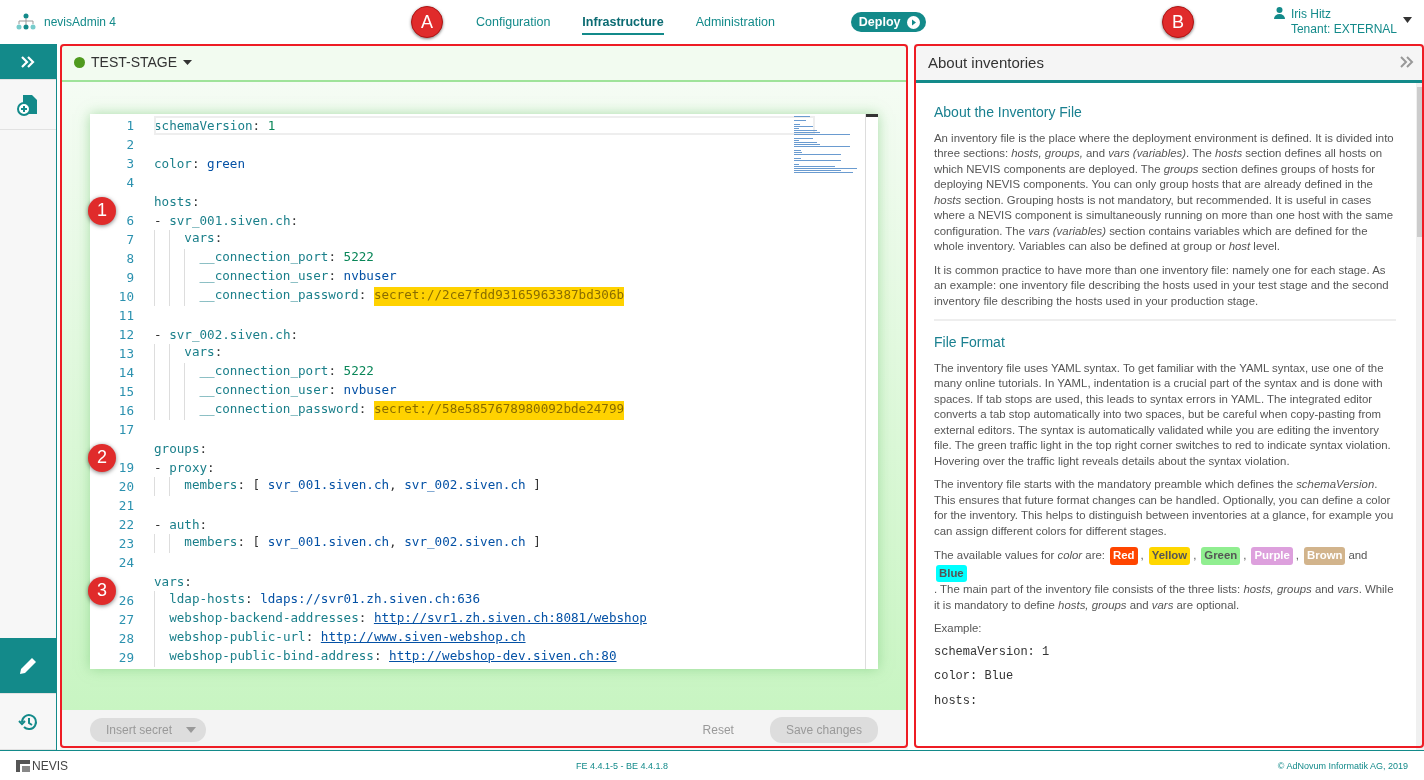  I want to click on nav-tab: Infrastructure, so click(623, 22).